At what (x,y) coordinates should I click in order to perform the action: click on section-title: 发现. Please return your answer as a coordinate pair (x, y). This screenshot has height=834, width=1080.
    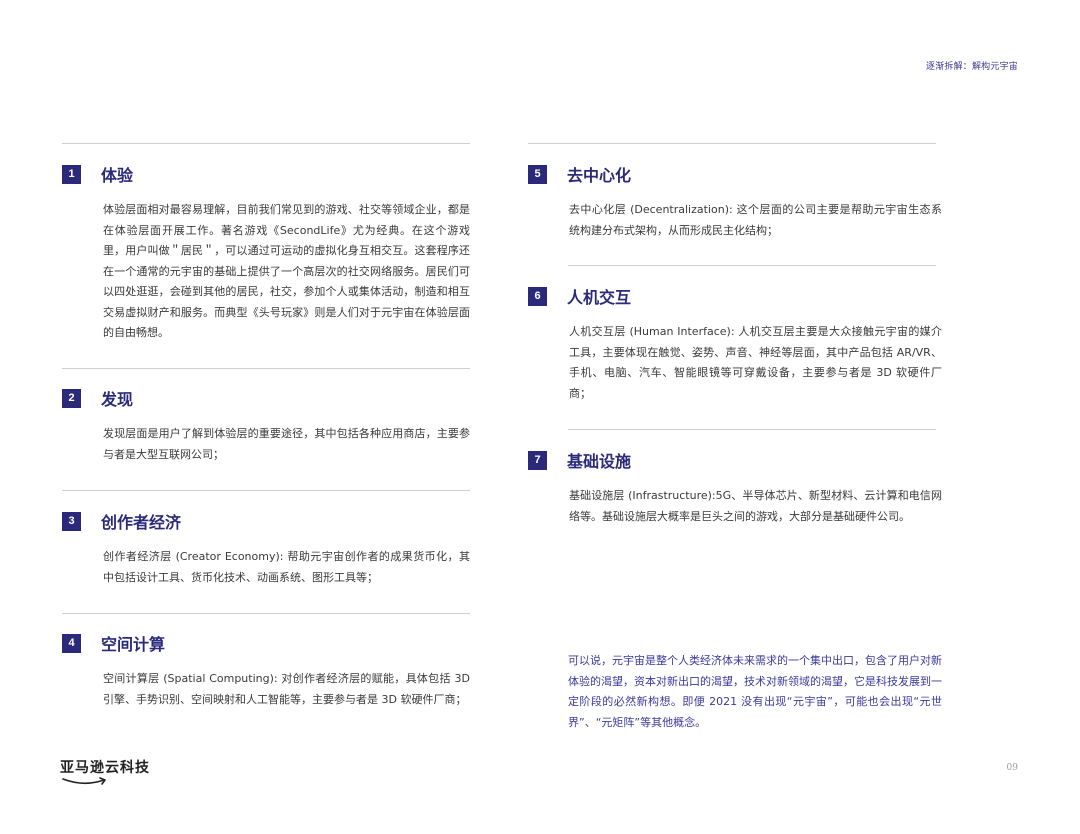
    Looking at the image, I should click on (117, 399).